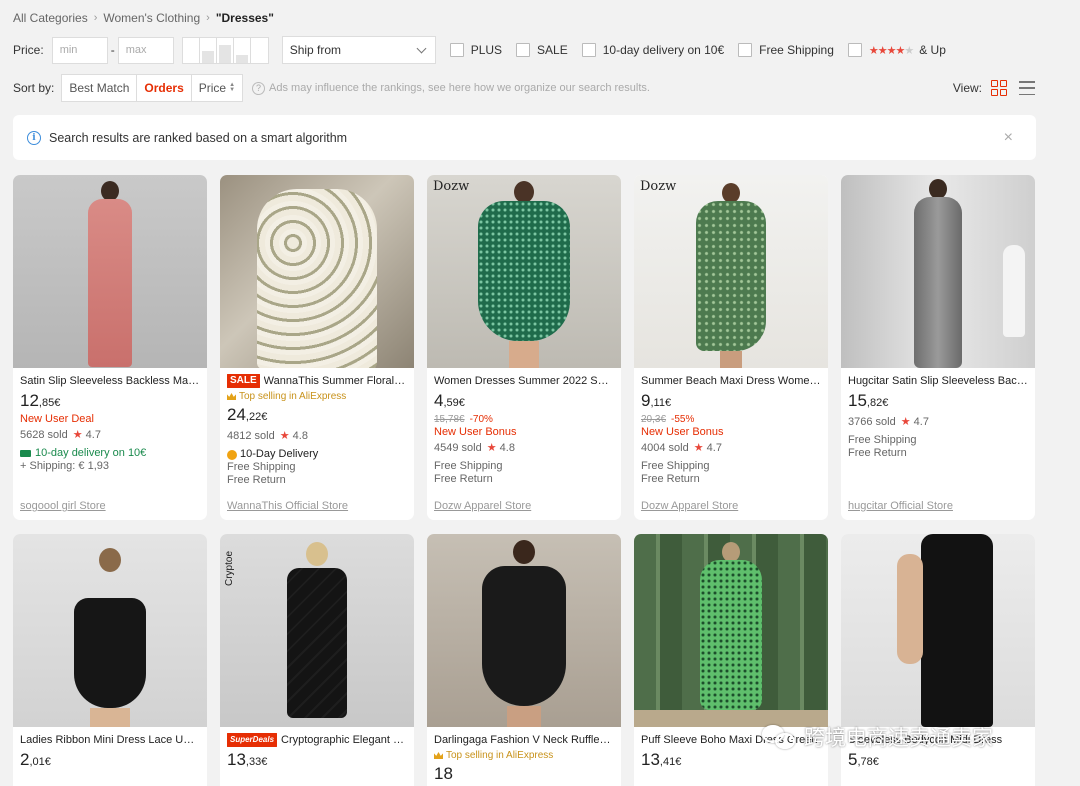 The image size is (1080, 786). Describe the element at coordinates (588, 50) in the screenshot. I see `ten-day-delivery-checkbox` at that location.